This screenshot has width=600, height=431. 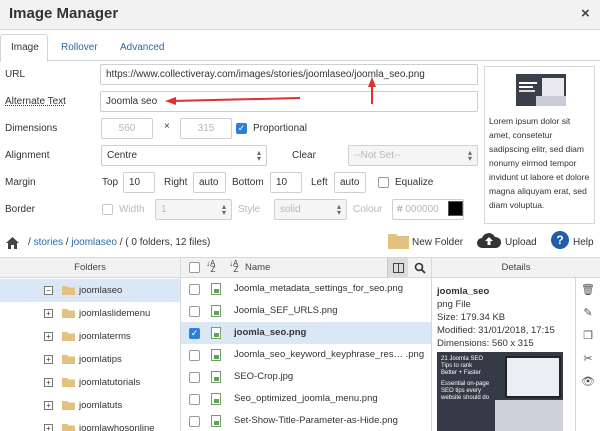 I want to click on border-style-value: solid, so click(x=290, y=209).